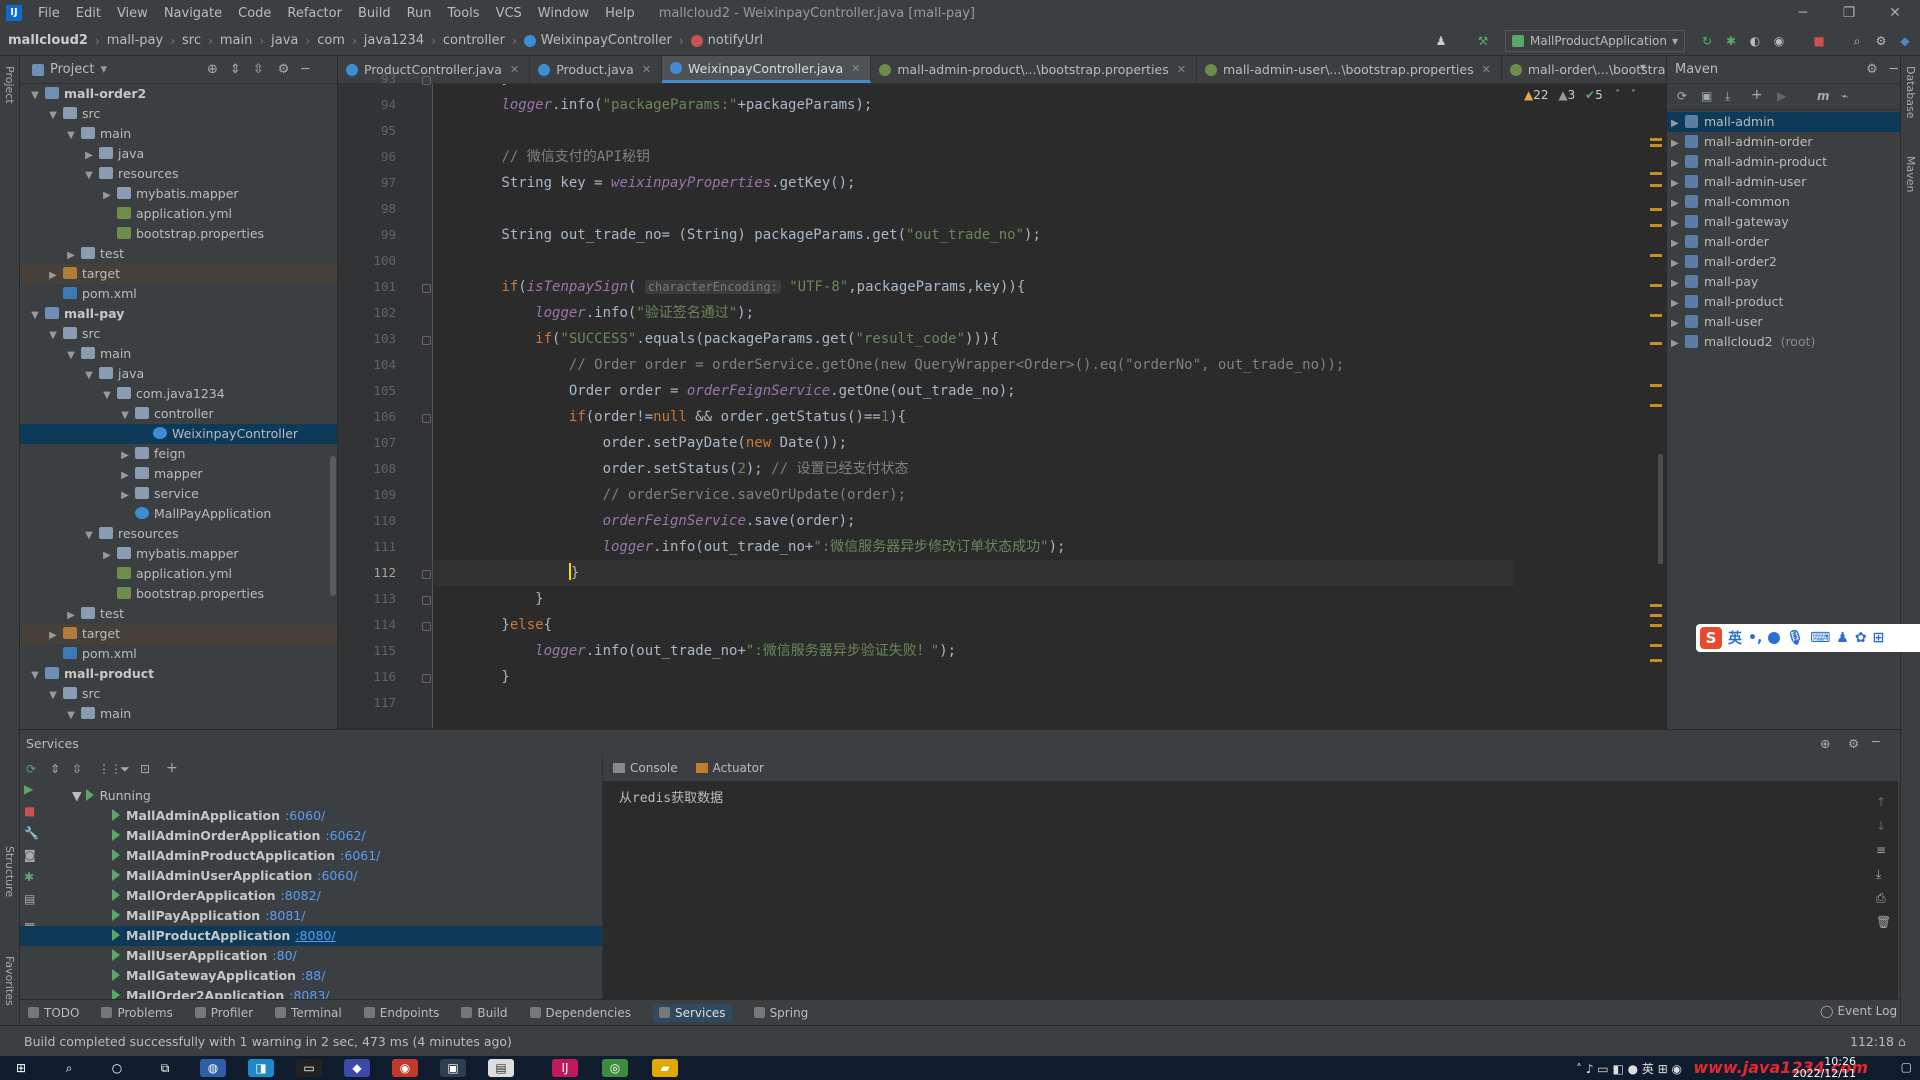  What do you see at coordinates (1905, 41) in the screenshot?
I see `jetbrains-toolbox-icon: ◆` at bounding box center [1905, 41].